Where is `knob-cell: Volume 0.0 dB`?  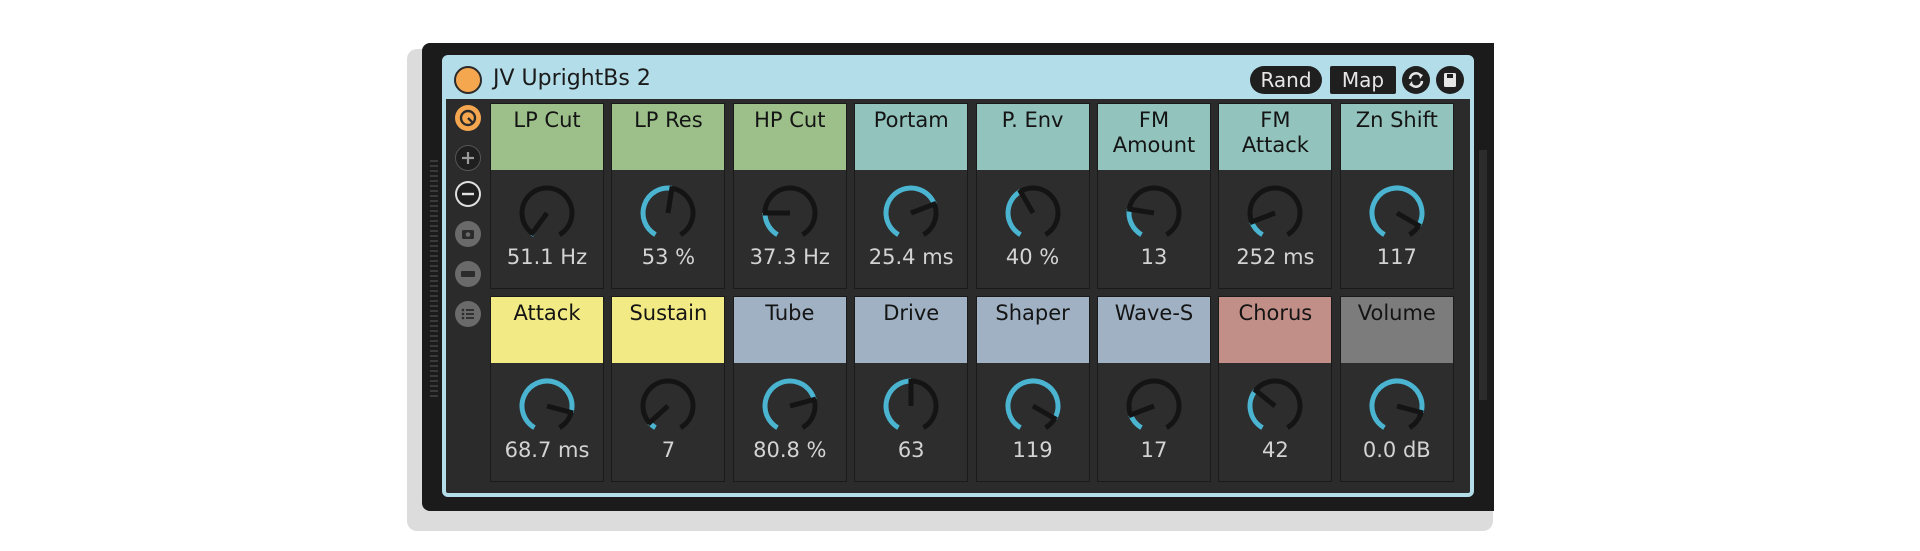 knob-cell: Volume 0.0 dB is located at coordinates (1396, 389).